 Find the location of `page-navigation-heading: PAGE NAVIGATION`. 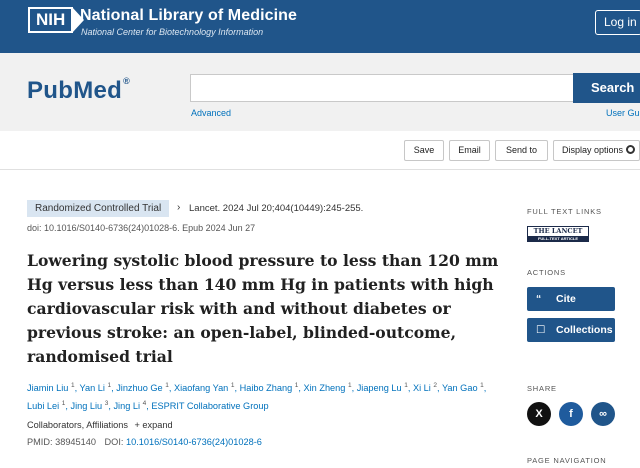

page-navigation-heading: PAGE NAVIGATION is located at coordinates (567, 460).